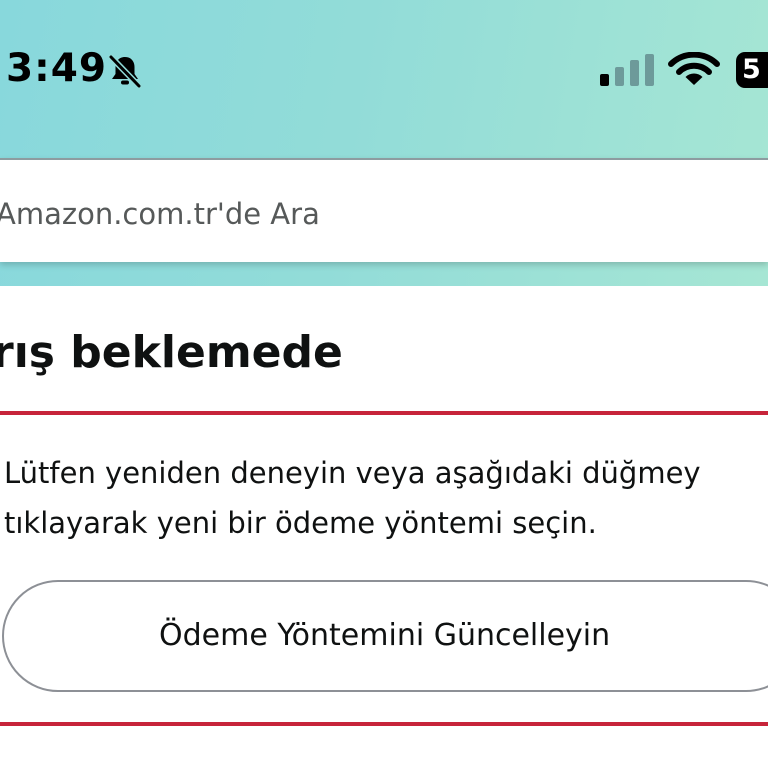  What do you see at coordinates (752, 70) in the screenshot?
I see `battery-icon: 5` at bounding box center [752, 70].